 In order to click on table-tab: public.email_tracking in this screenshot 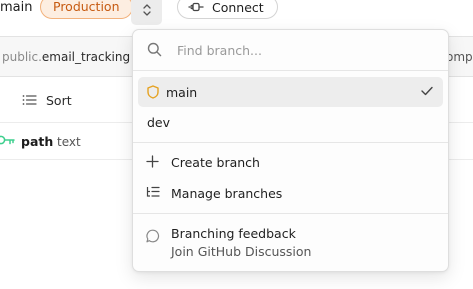, I will do `click(66, 57)`.